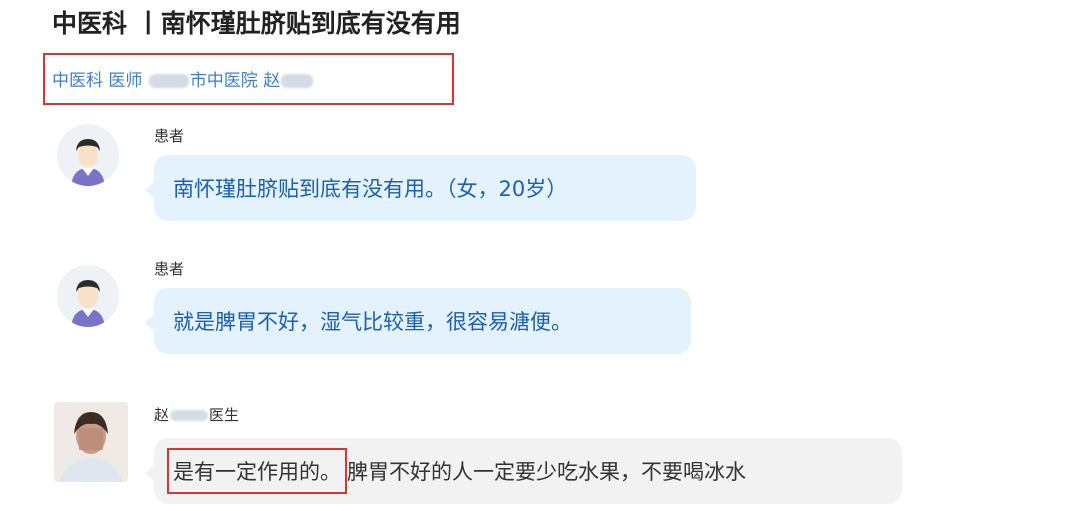  Describe the element at coordinates (256, 23) in the screenshot. I see `page-title: 中医科 丨南怀瑾肚脐贴到底有没有用` at that location.